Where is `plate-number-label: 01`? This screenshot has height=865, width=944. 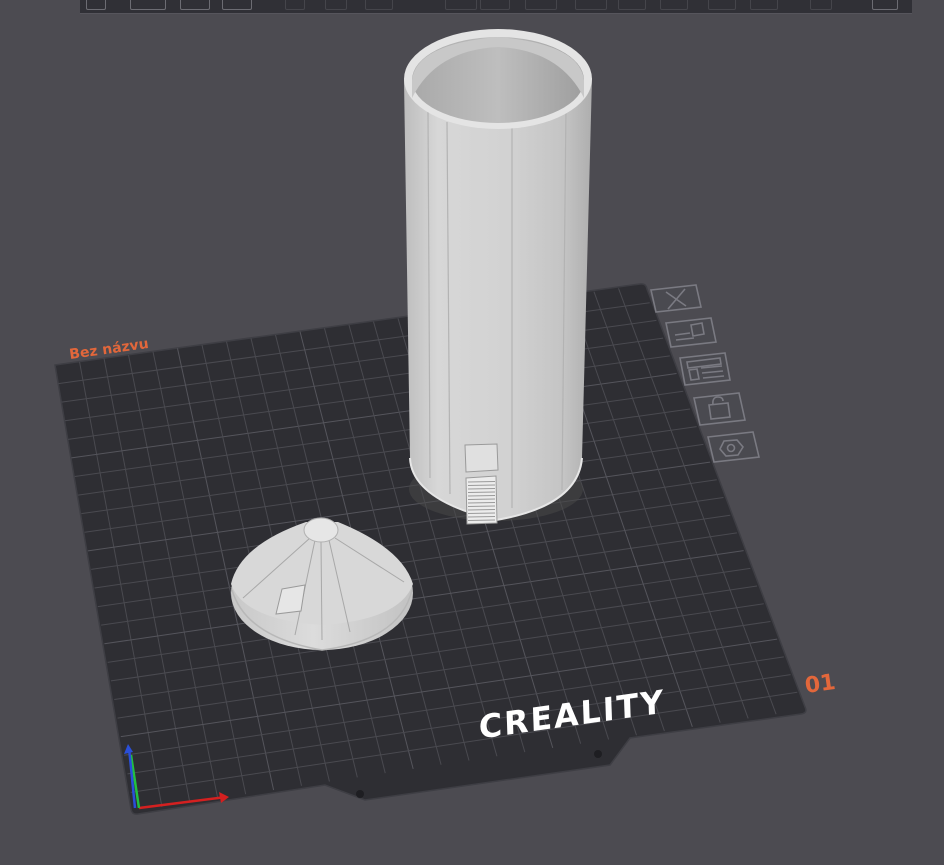 plate-number-label: 01 is located at coordinates (820, 684).